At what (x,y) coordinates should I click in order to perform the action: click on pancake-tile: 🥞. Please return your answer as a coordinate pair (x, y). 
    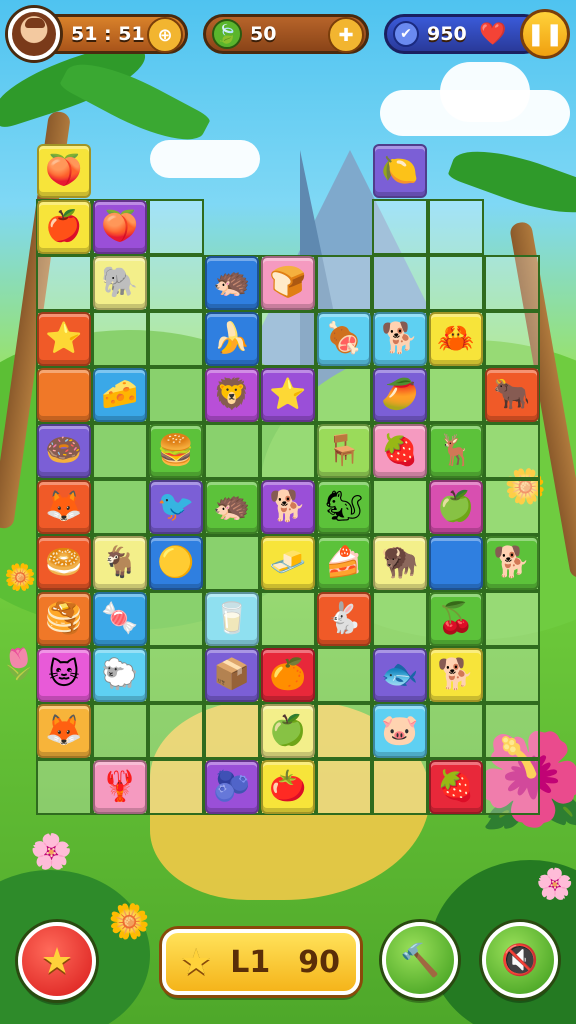
    Looking at the image, I should click on (64, 619).